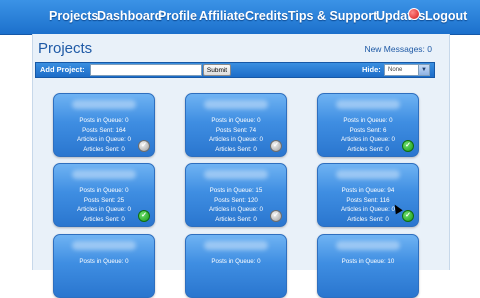  What do you see at coordinates (104, 200) in the screenshot?
I see `posts-sent-stat: Posts Sent: 25` at bounding box center [104, 200].